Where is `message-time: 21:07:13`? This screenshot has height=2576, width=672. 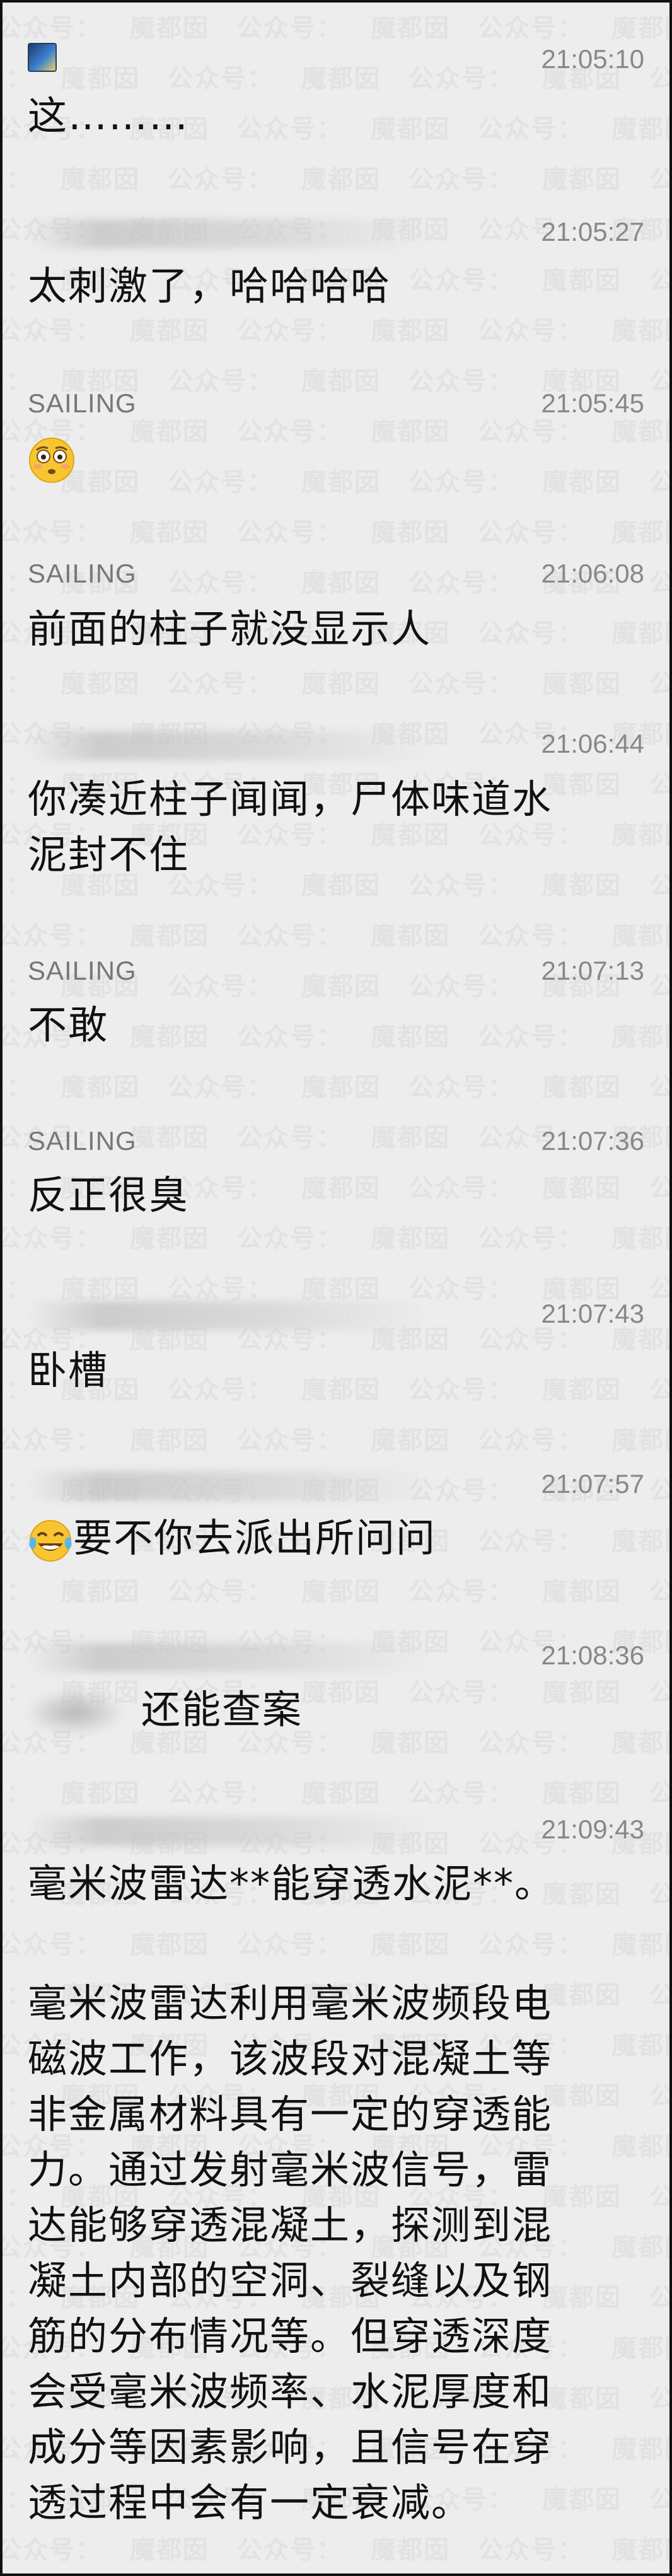
message-time: 21:07:13 is located at coordinates (593, 970).